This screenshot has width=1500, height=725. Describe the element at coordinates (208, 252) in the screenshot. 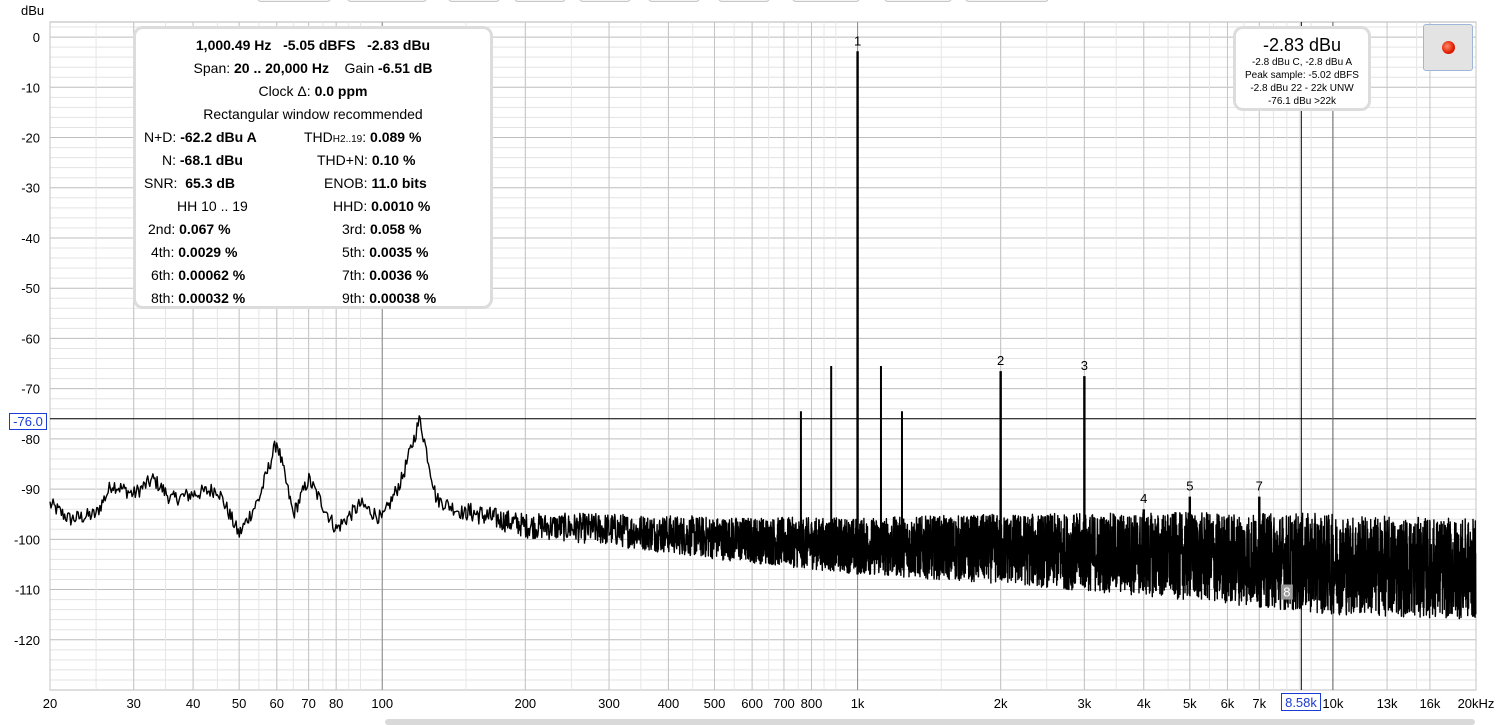

I see `harmonic-value: 0.0029 %` at that location.